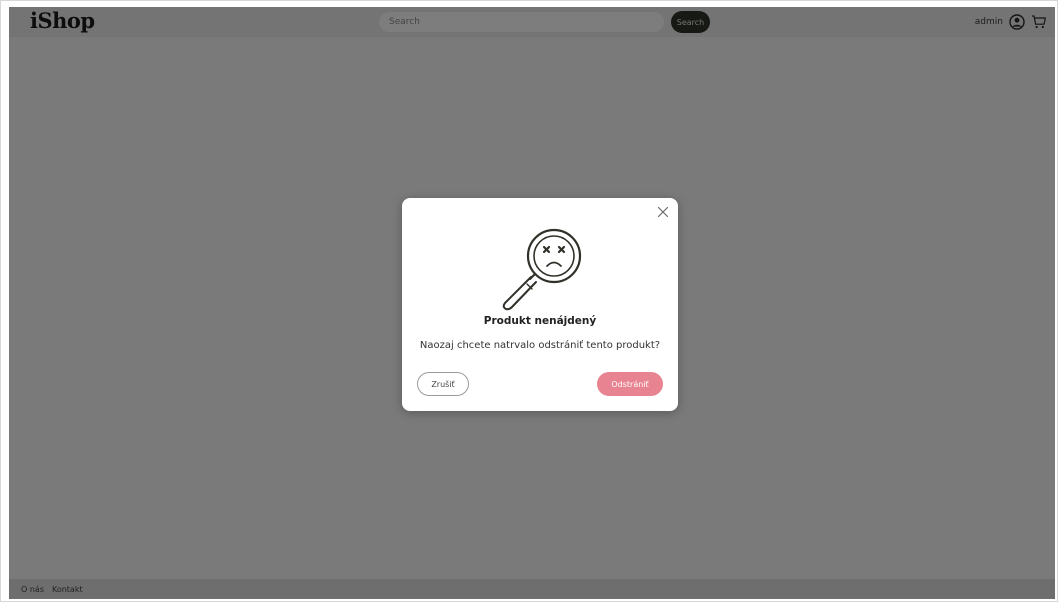 The image size is (1058, 602). I want to click on close-button, so click(663, 212).